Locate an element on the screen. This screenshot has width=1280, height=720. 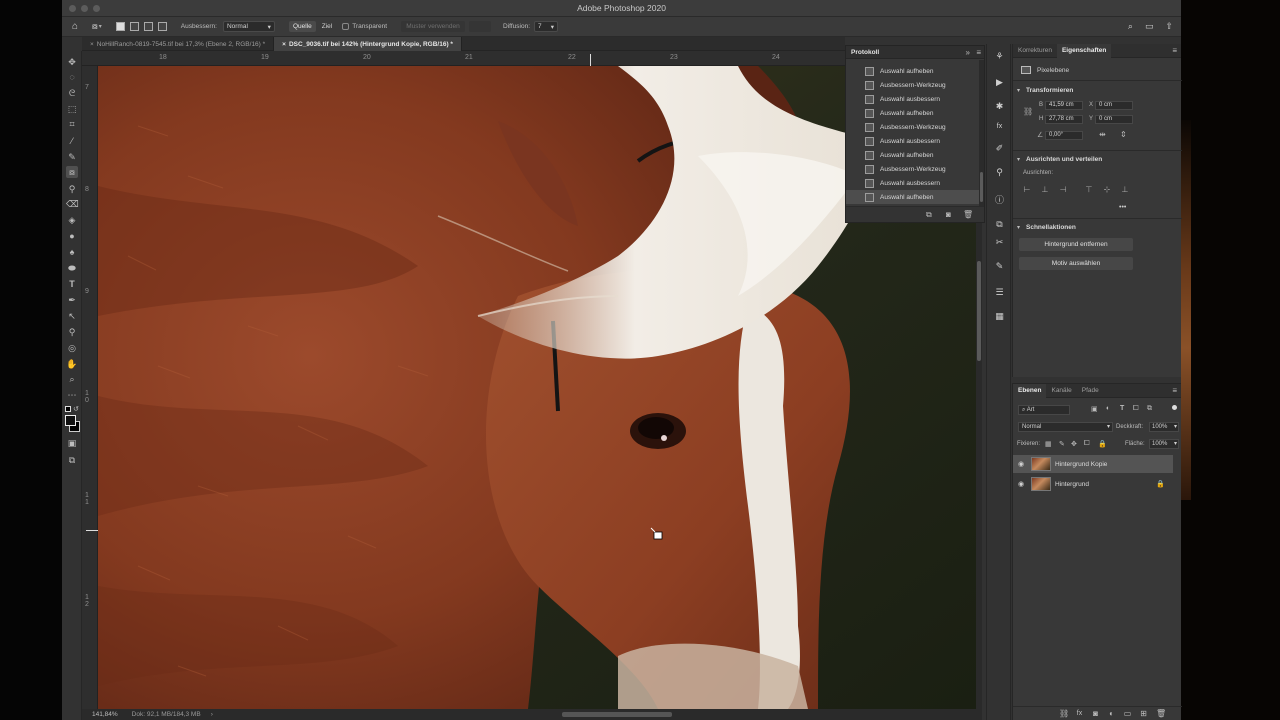
fill-field: 100% ▾ is located at coordinates (1164, 444).